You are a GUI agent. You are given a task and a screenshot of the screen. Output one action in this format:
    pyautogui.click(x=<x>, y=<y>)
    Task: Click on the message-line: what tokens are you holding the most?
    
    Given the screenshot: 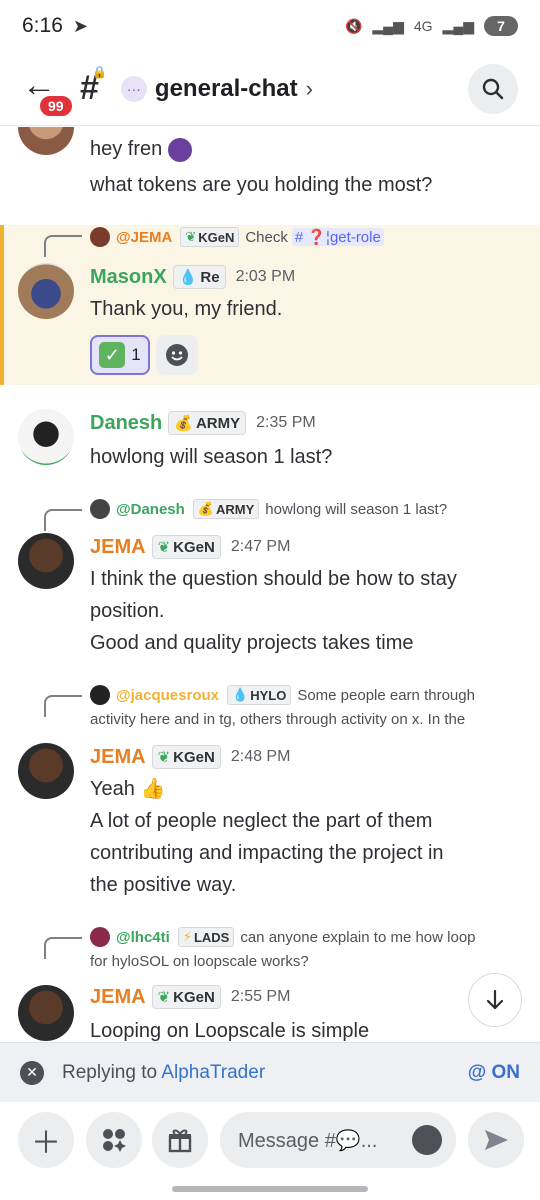 What is the action you would take?
    pyautogui.click(x=261, y=185)
    